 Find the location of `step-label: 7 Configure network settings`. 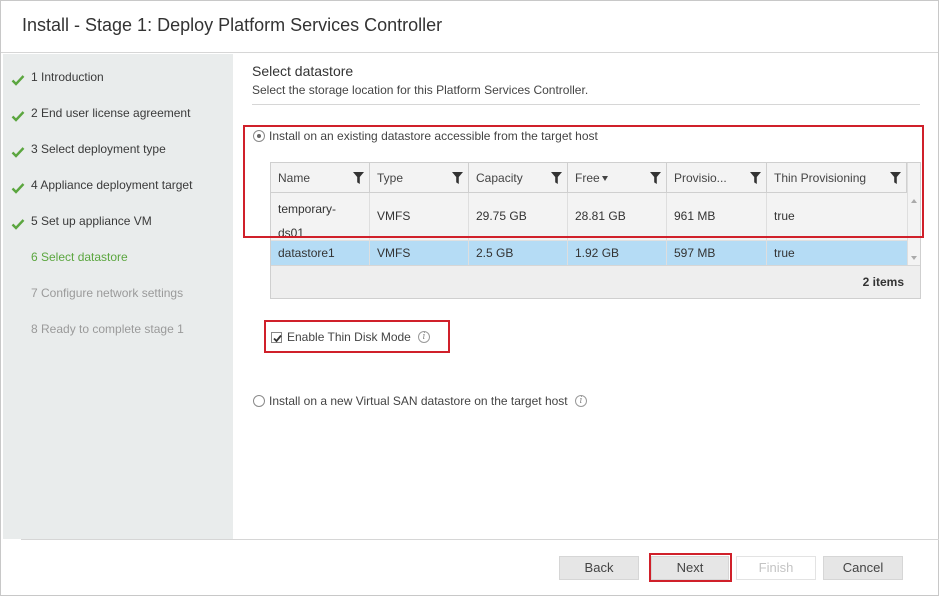

step-label: 7 Configure network settings is located at coordinates (107, 293).